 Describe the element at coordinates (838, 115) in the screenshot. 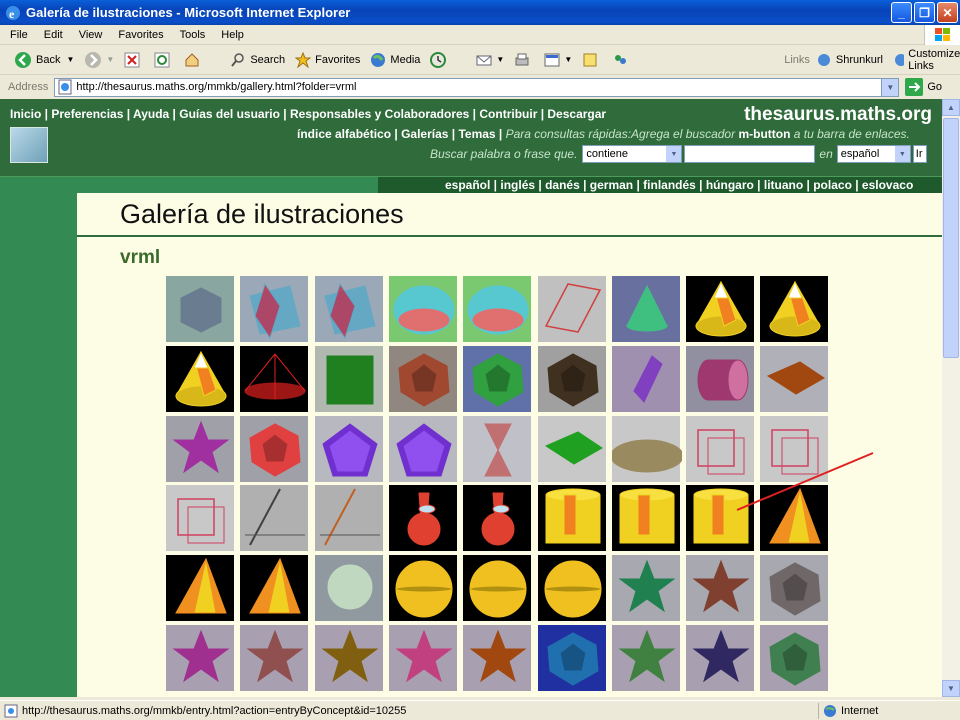

I see `site-name: thesaurus.maths.org` at that location.